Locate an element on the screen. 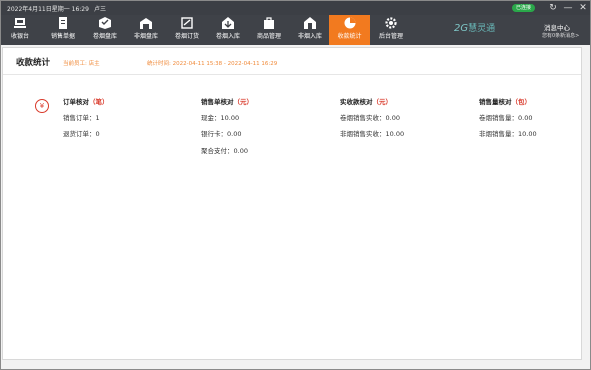  close-icon: ✕ is located at coordinates (583, 8).